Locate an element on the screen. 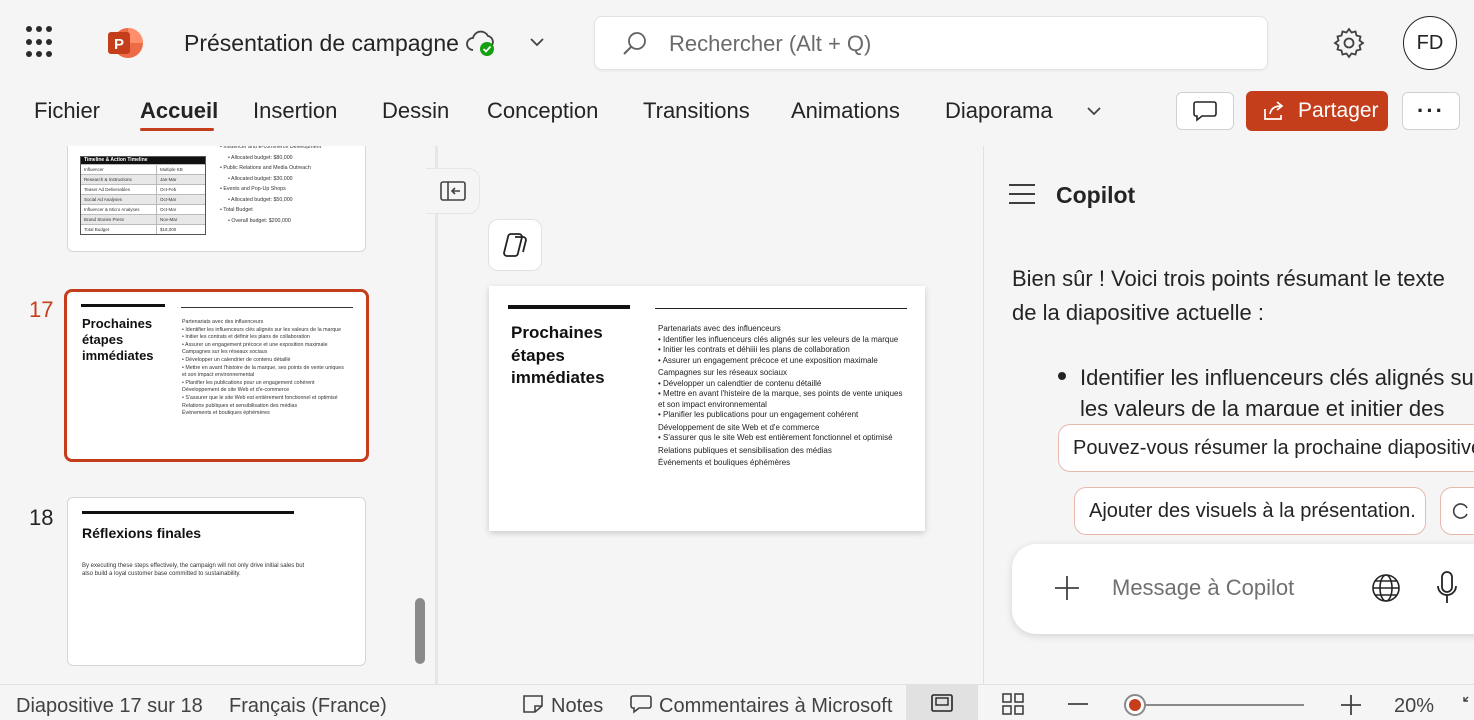  zoom-level: 20% is located at coordinates (1414, 706).